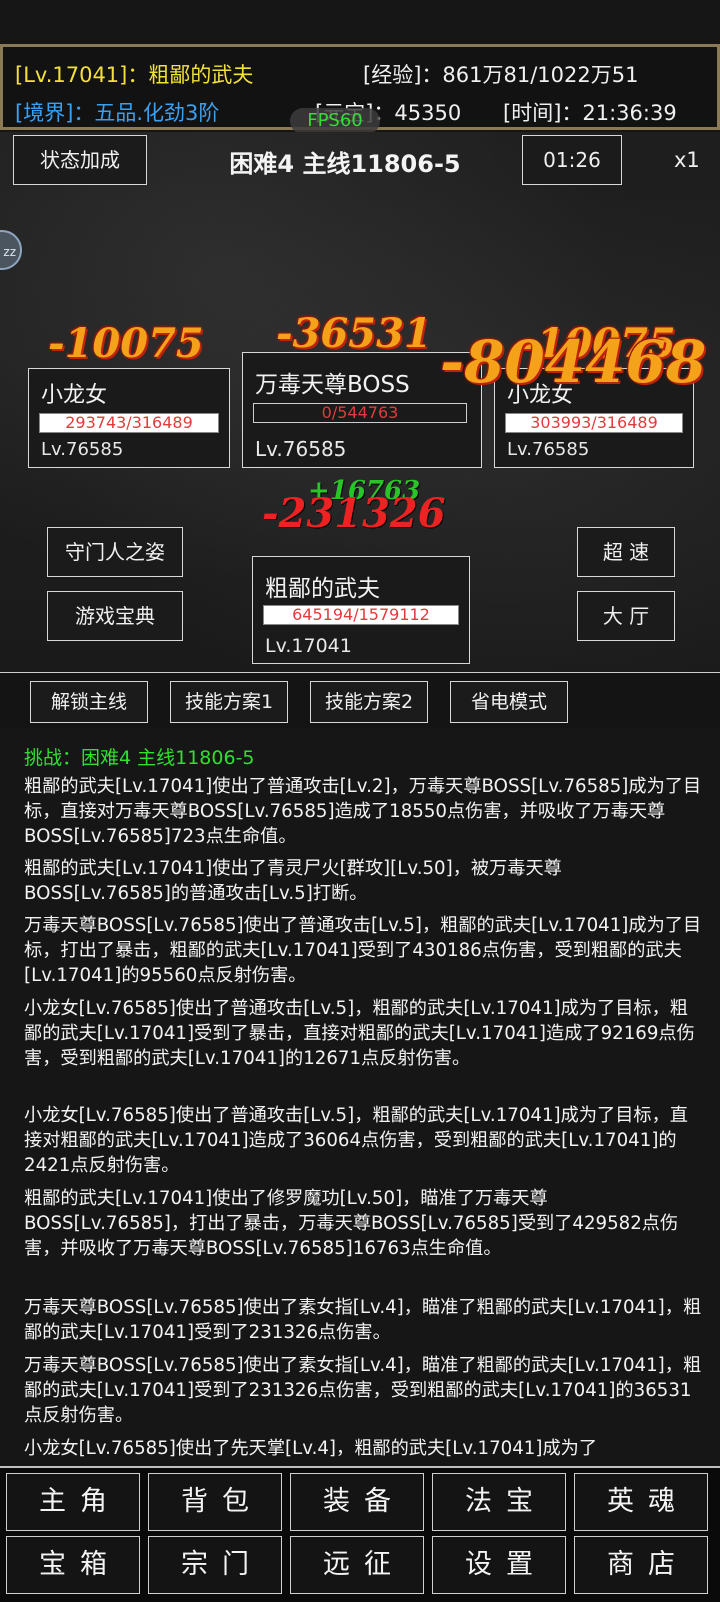  What do you see at coordinates (687, 160) in the screenshot?
I see `speed-multiplier: x1` at bounding box center [687, 160].